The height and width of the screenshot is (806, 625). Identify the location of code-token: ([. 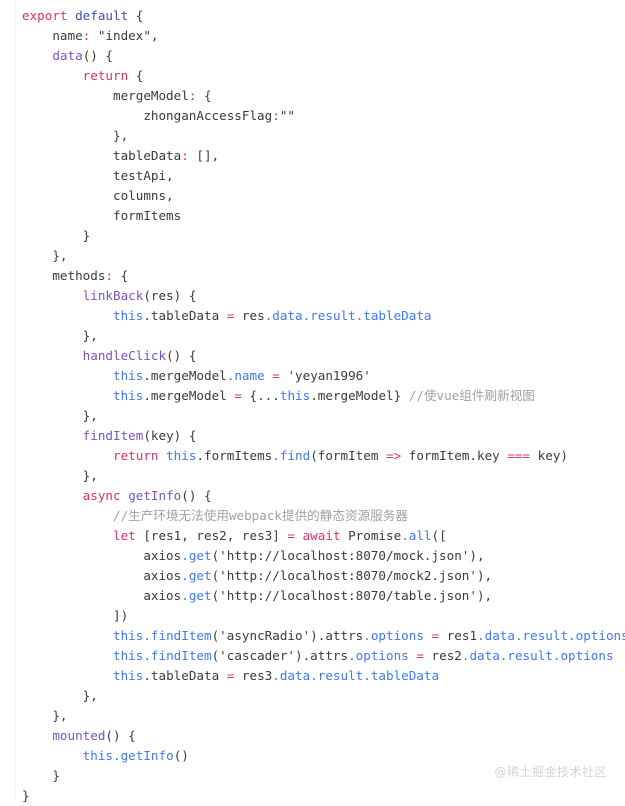
(439, 535).